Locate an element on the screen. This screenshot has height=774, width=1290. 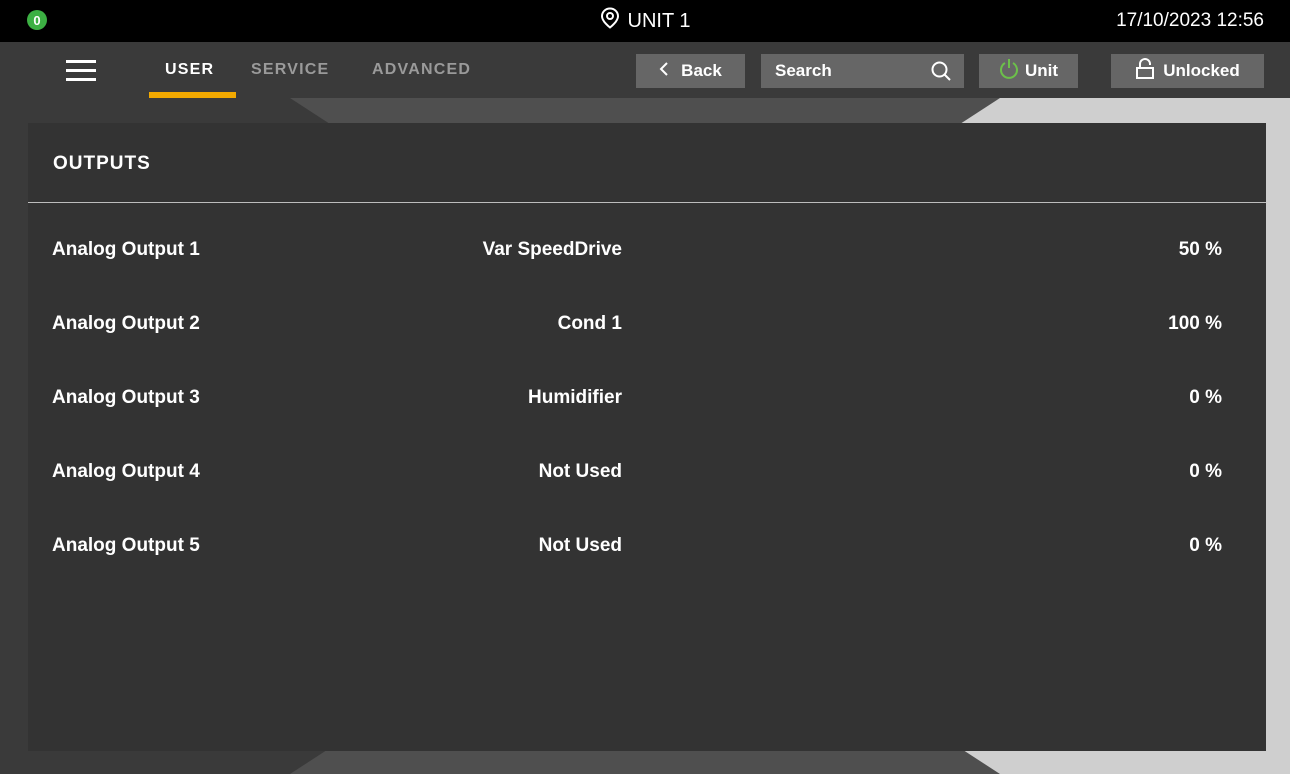
output-value: 100 % is located at coordinates (1195, 323).